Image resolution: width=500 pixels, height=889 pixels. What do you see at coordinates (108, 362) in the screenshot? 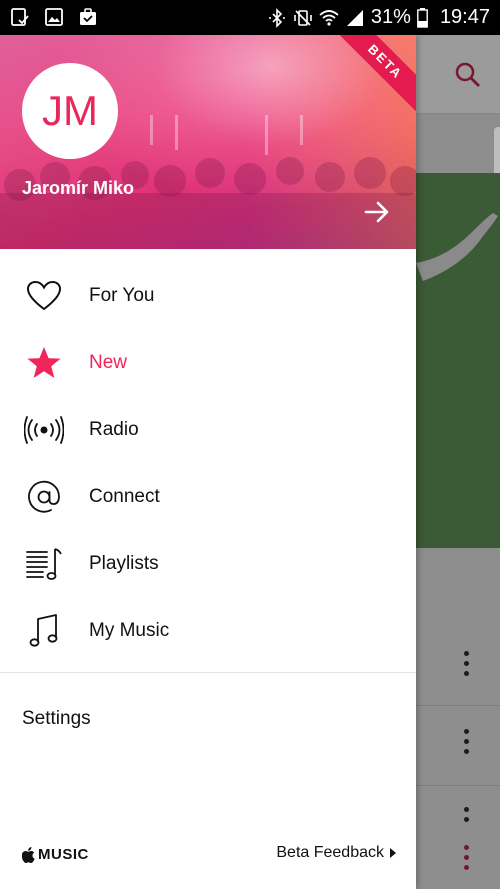
I see `menu-item-label: New` at bounding box center [108, 362].